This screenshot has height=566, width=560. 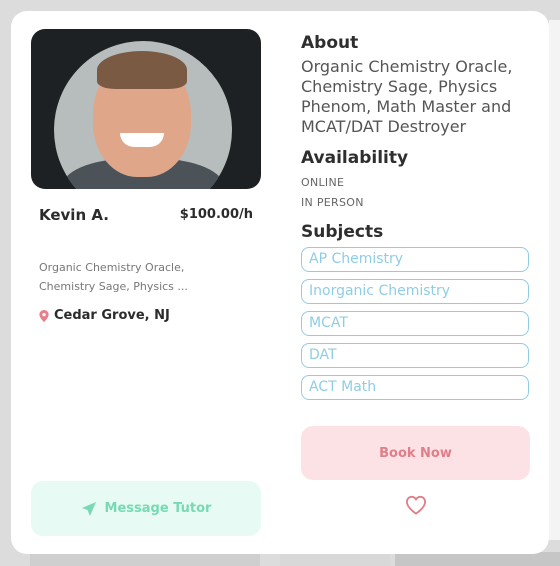 I want to click on location-label: Cedar Grove, NJ, so click(x=112, y=315).